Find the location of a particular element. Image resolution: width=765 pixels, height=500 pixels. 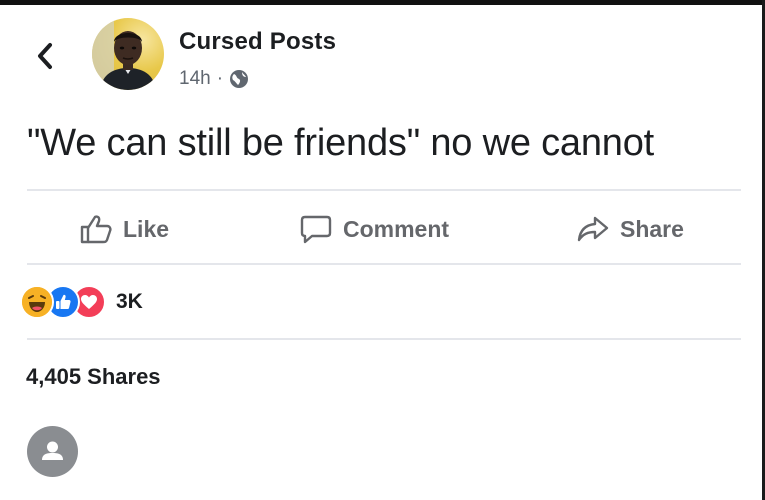

chevron-left-icon is located at coordinates (45, 56).